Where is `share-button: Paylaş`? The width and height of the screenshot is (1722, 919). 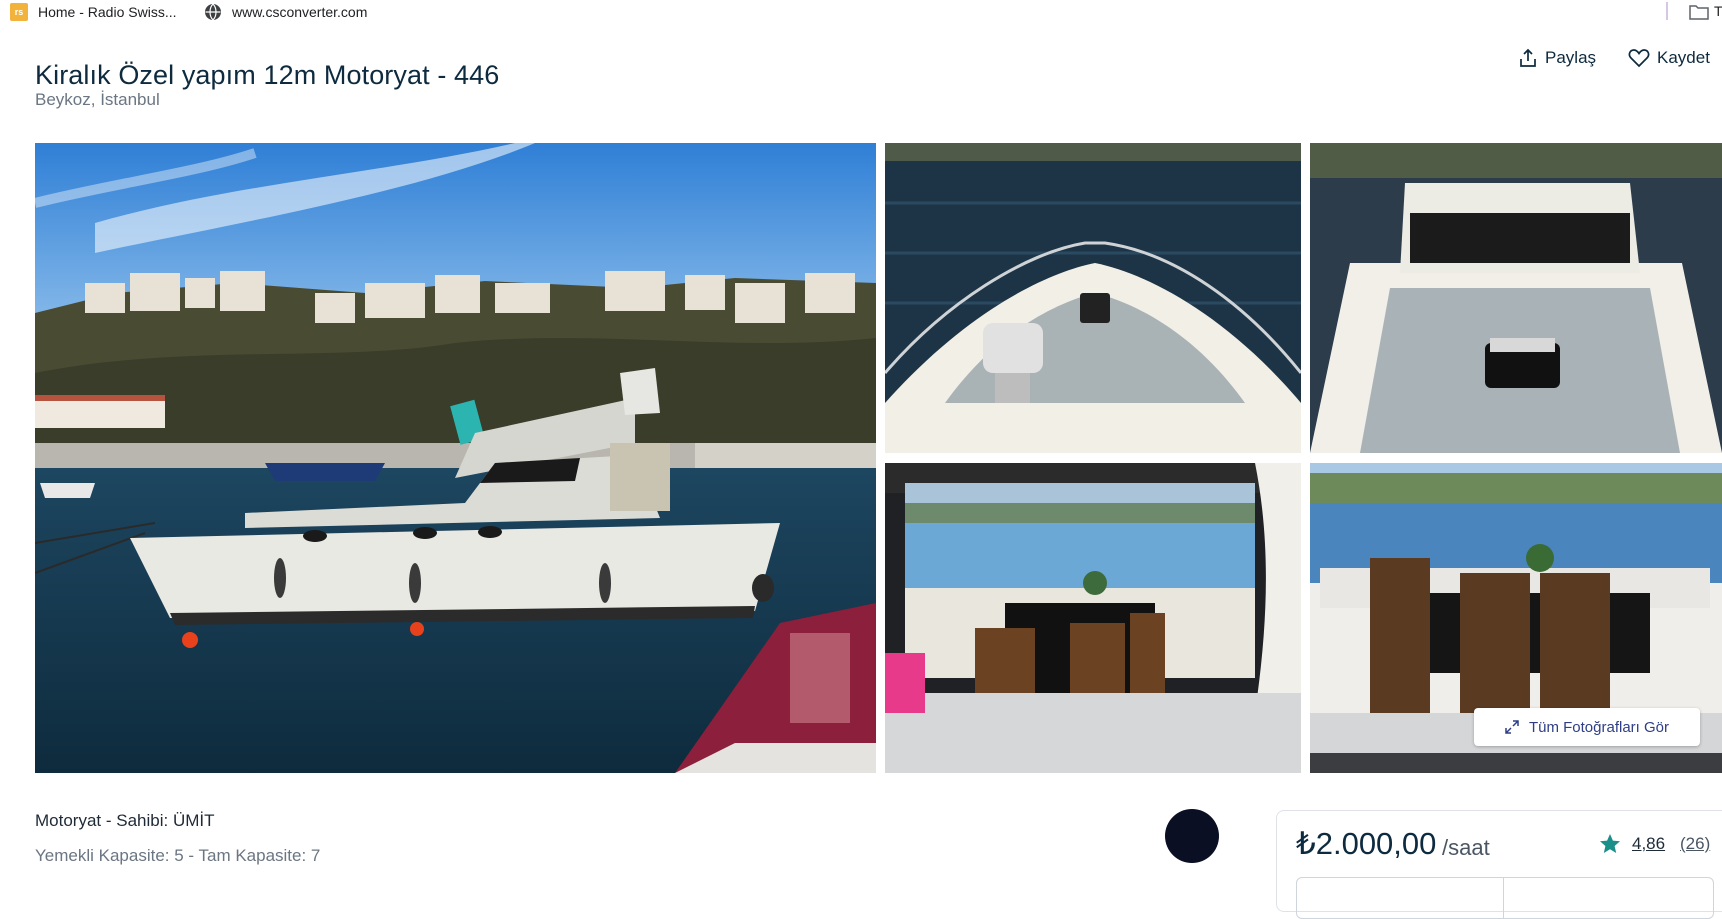 share-button: Paylaş is located at coordinates (1557, 58).